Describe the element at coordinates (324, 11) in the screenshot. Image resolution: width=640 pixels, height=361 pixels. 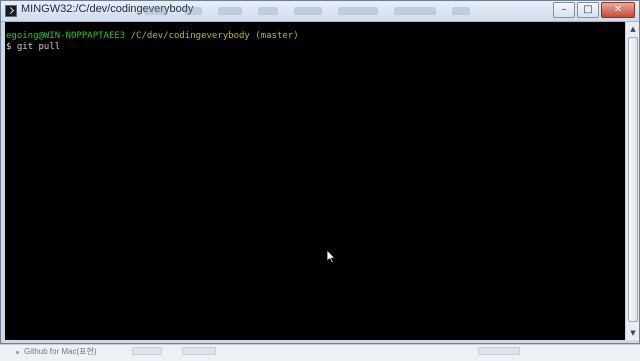
I see `background-tabs` at that location.